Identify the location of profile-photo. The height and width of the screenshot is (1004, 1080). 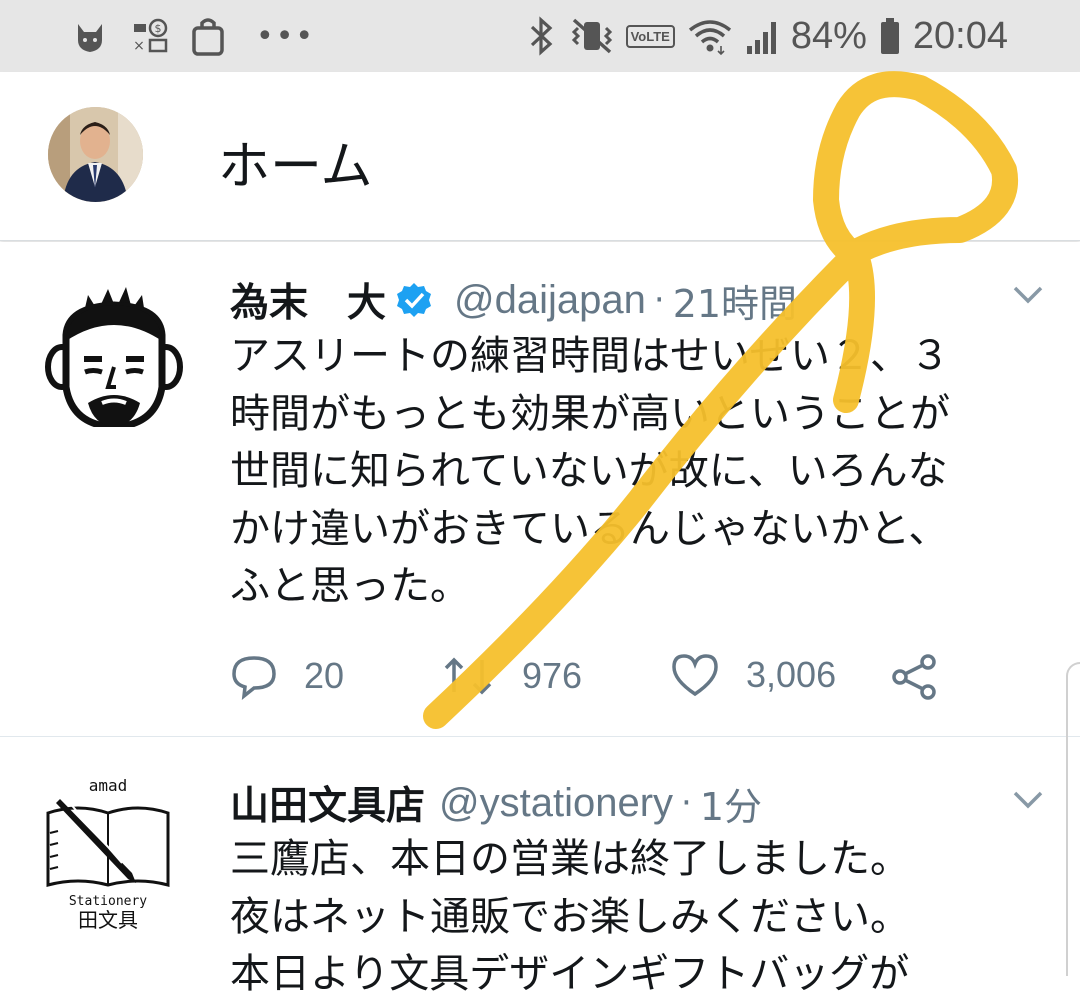
(95, 154).